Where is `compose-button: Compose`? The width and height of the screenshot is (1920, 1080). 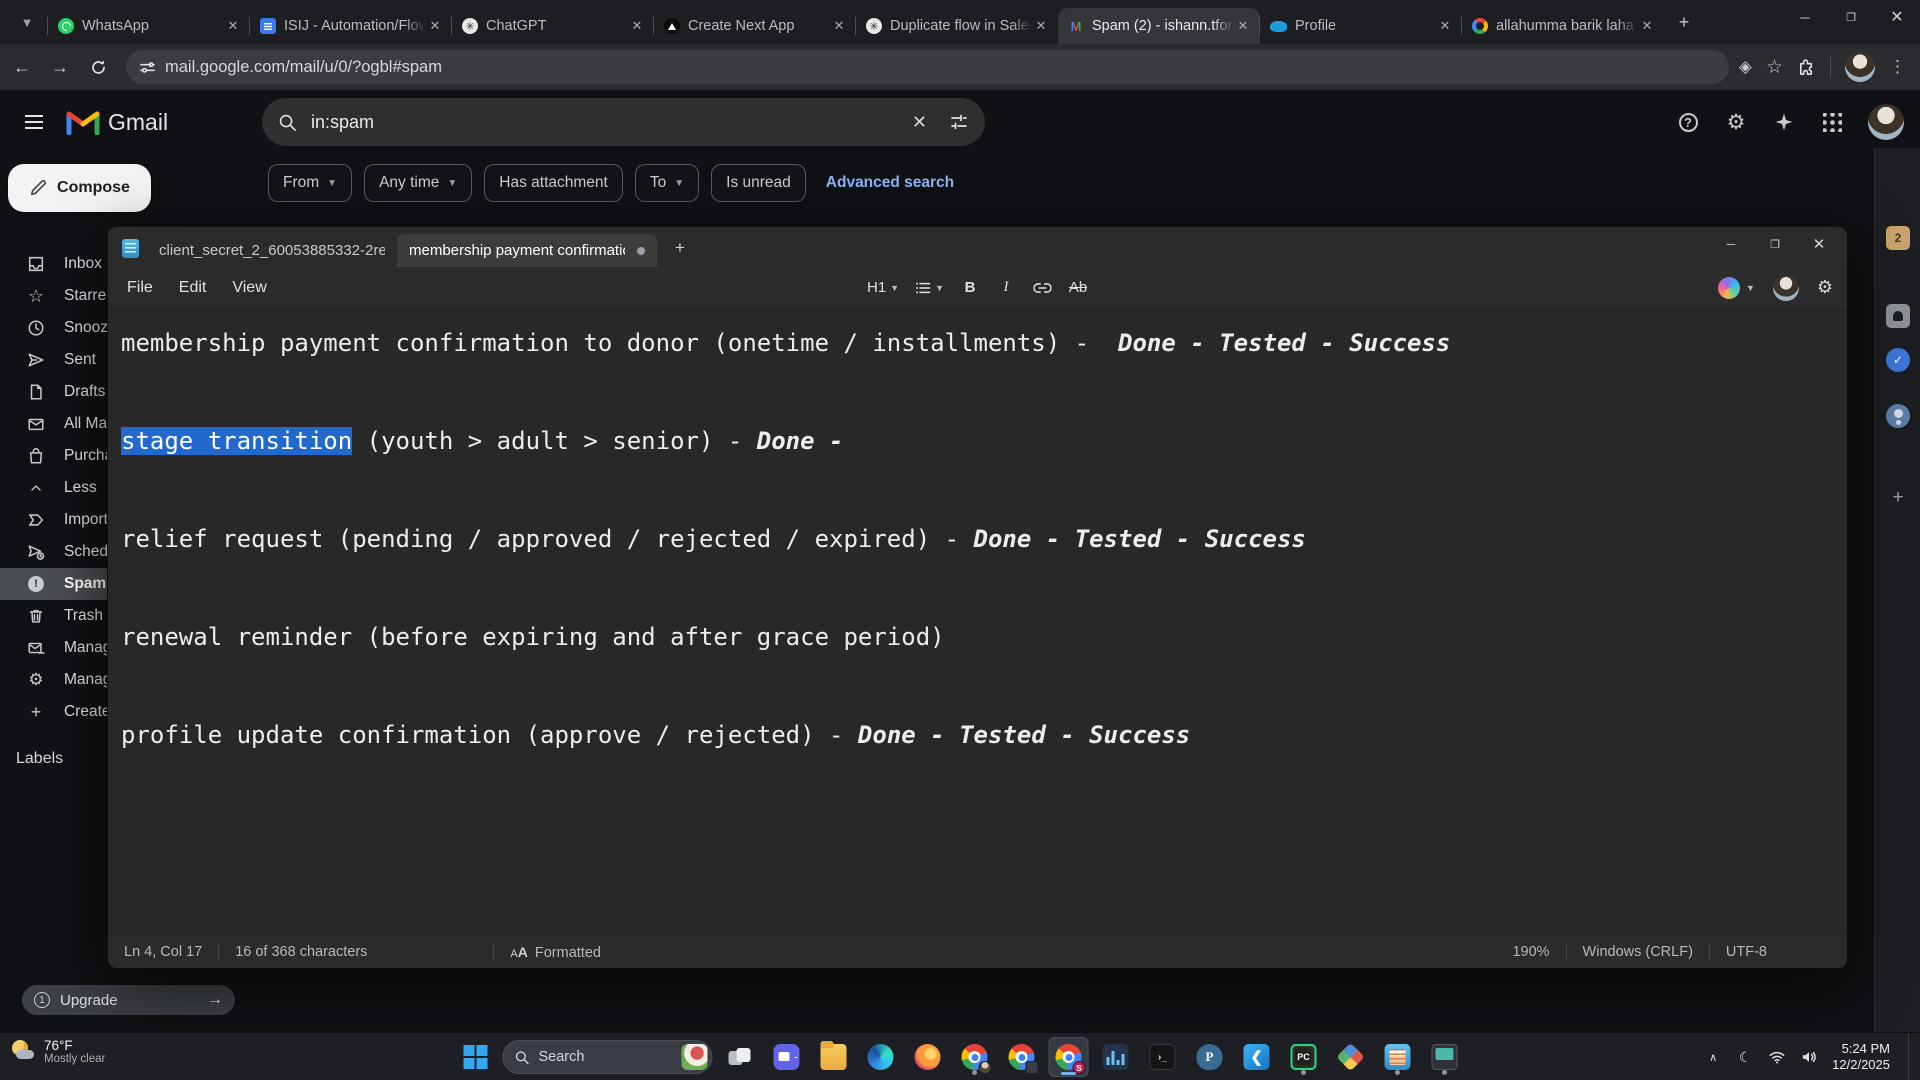
compose-button: Compose is located at coordinates (79, 188).